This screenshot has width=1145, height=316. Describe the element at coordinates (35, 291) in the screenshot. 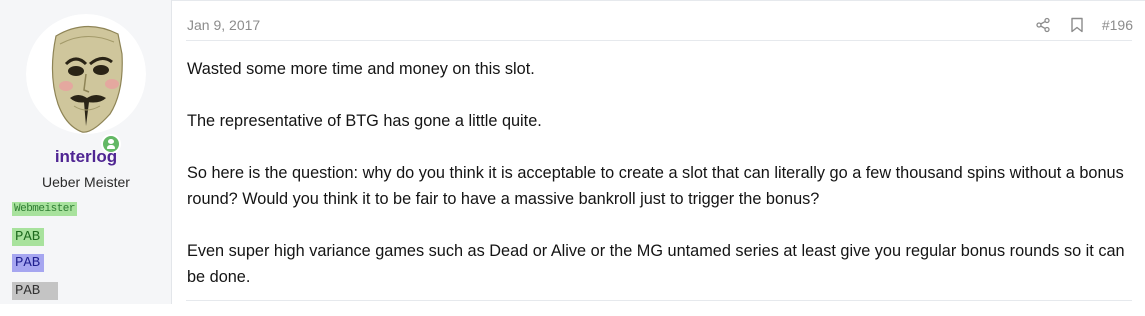

I see `user-banner-pab-gray: PAB` at that location.